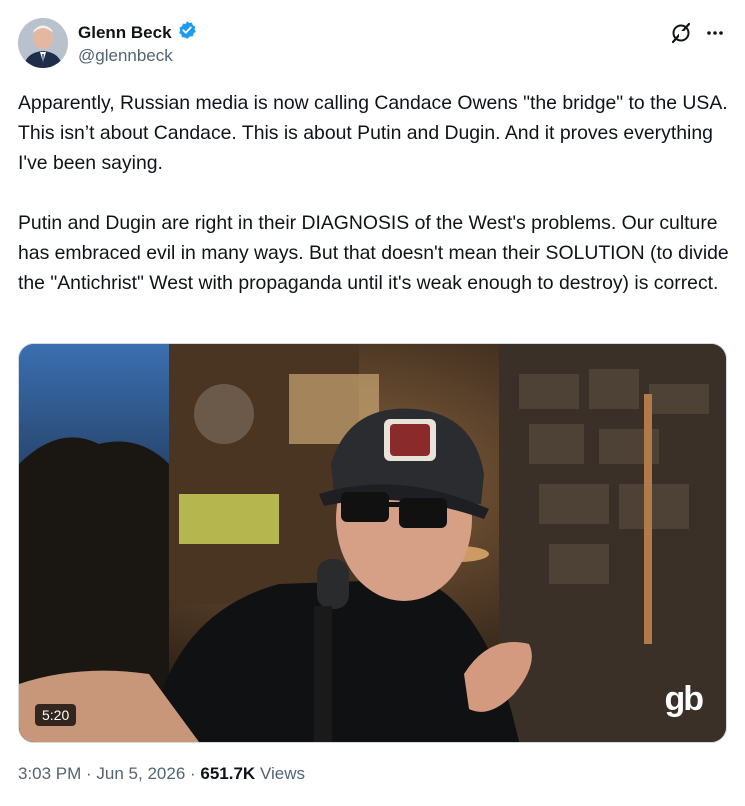  What do you see at coordinates (125, 56) in the screenshot?
I see `author-handle: @glennbeck` at bounding box center [125, 56].